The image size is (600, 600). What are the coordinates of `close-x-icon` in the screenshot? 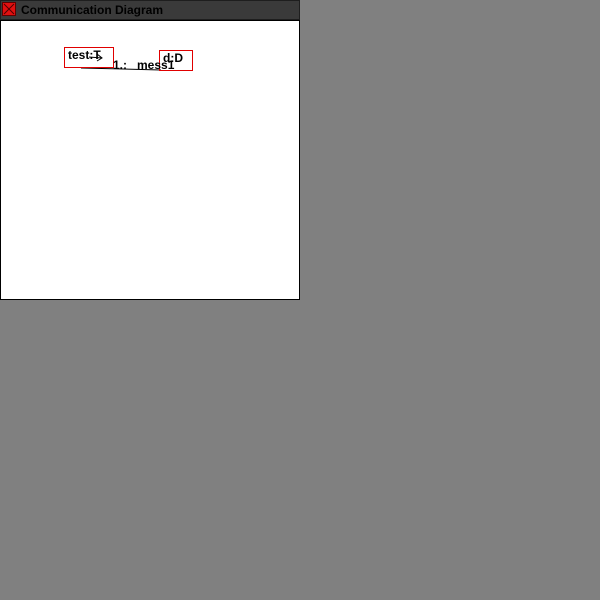 It's located at (9, 9).